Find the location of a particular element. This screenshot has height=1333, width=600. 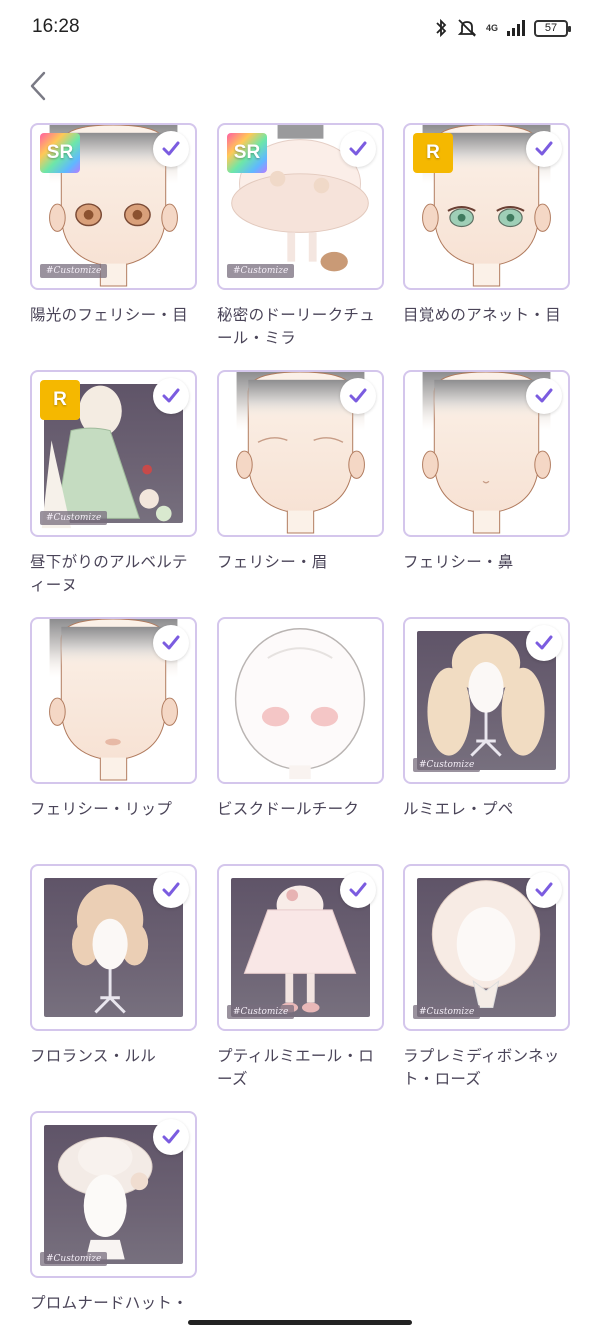

item-name: プティルミエール・ローズ is located at coordinates (296, 1067).